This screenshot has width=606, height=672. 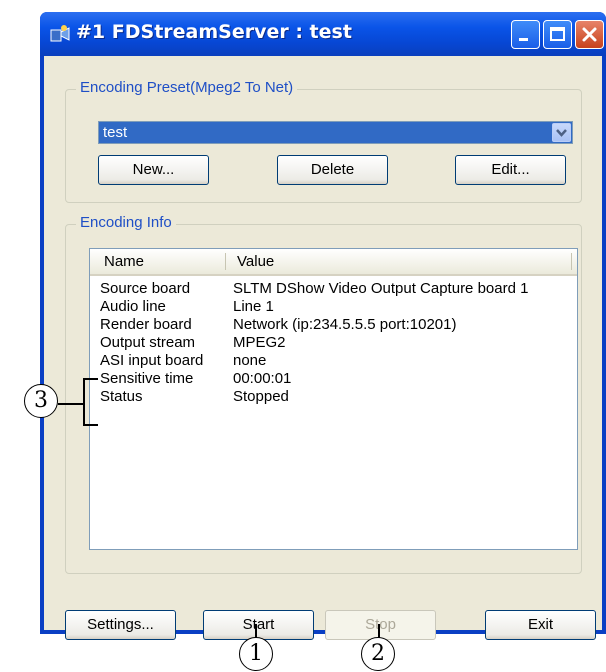 I want to click on list-row: Status Stopped, so click(x=333, y=397).